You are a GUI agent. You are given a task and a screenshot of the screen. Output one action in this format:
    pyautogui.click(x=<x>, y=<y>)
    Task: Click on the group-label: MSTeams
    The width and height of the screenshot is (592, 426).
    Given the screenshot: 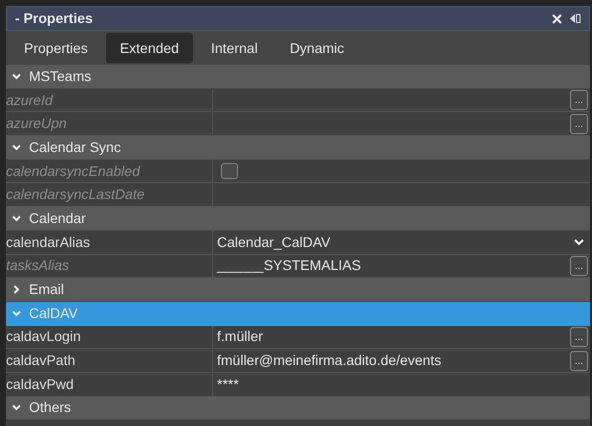 What is the action you would take?
    pyautogui.click(x=60, y=76)
    